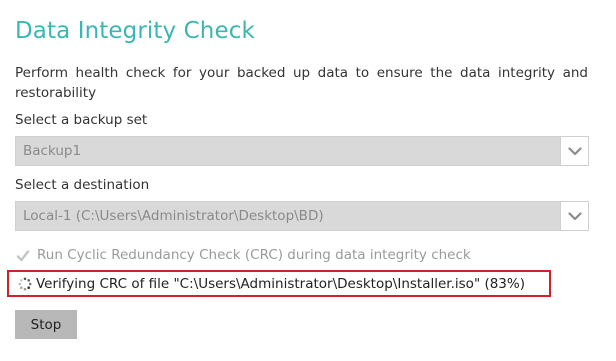 The width and height of the screenshot is (616, 361). Describe the element at coordinates (23, 256) in the screenshot. I see `checkmark-icon` at that location.